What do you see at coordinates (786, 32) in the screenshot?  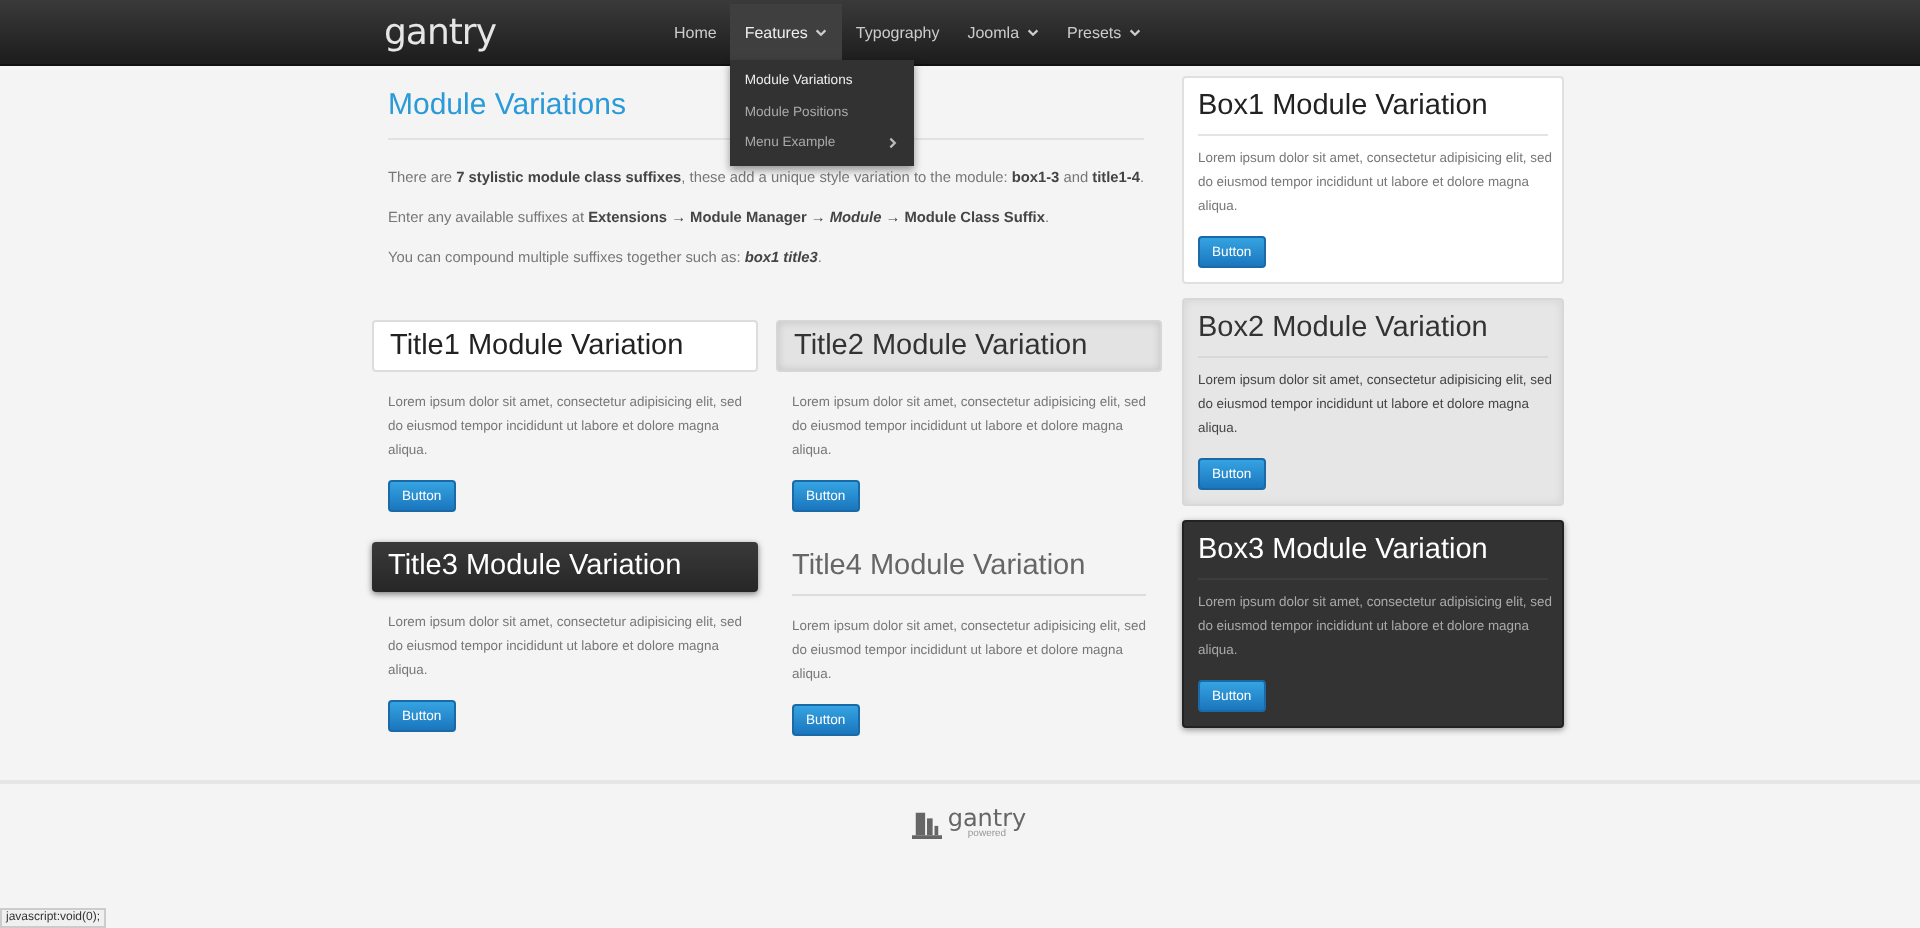 I see `nav-item: Features` at bounding box center [786, 32].